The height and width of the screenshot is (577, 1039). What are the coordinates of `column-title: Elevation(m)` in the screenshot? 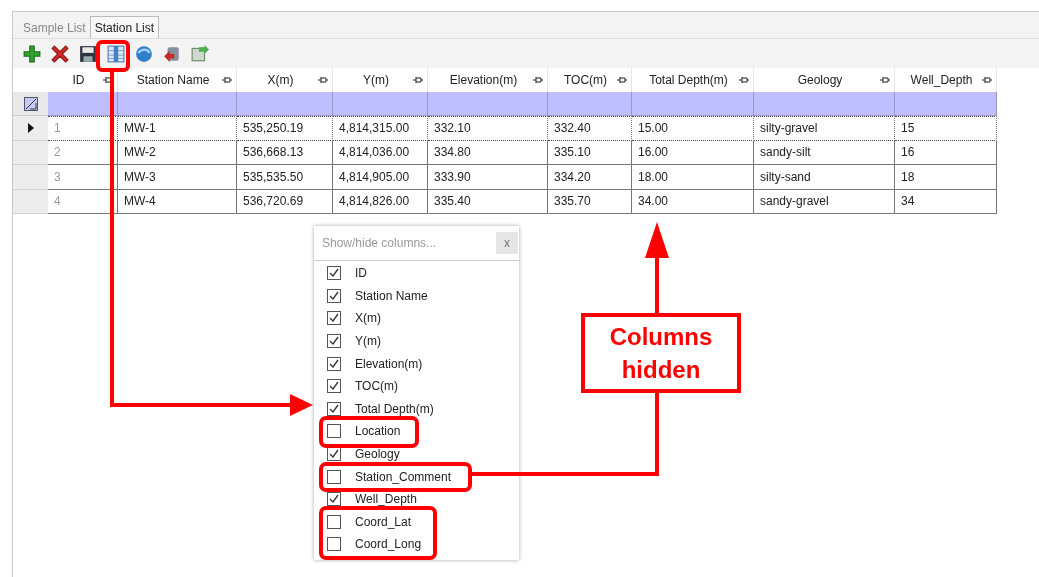 It's located at (483, 80).